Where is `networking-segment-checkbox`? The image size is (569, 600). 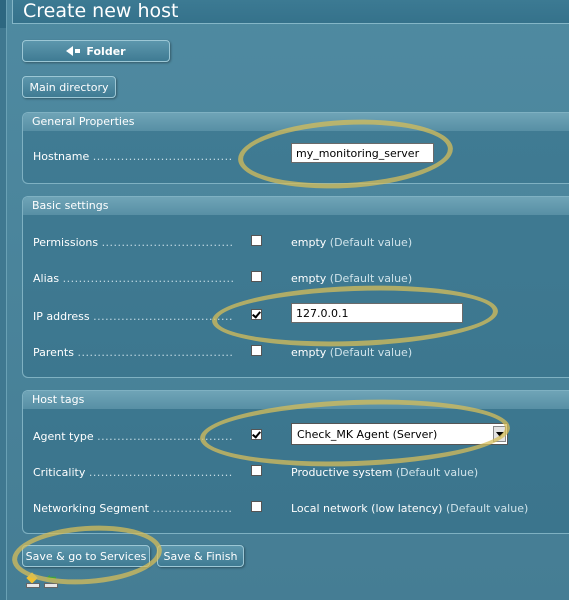 networking-segment-checkbox is located at coordinates (256, 506).